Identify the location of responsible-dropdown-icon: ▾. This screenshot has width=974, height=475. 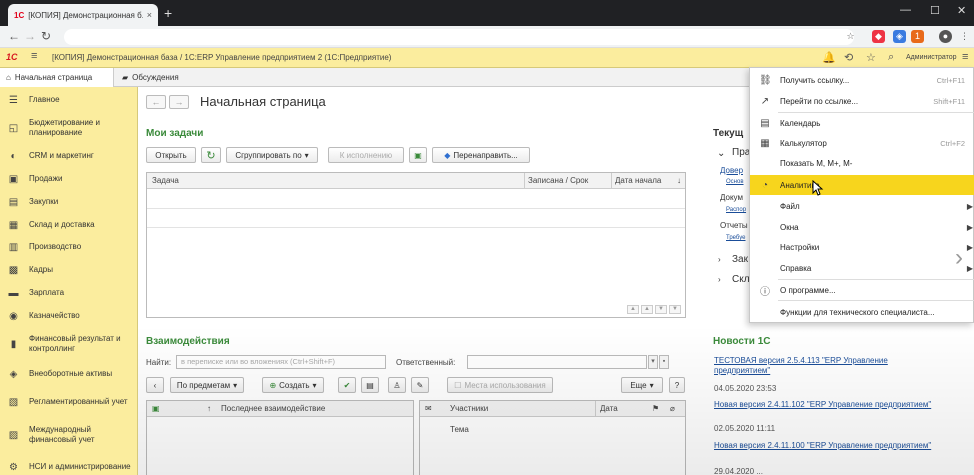
(653, 362).